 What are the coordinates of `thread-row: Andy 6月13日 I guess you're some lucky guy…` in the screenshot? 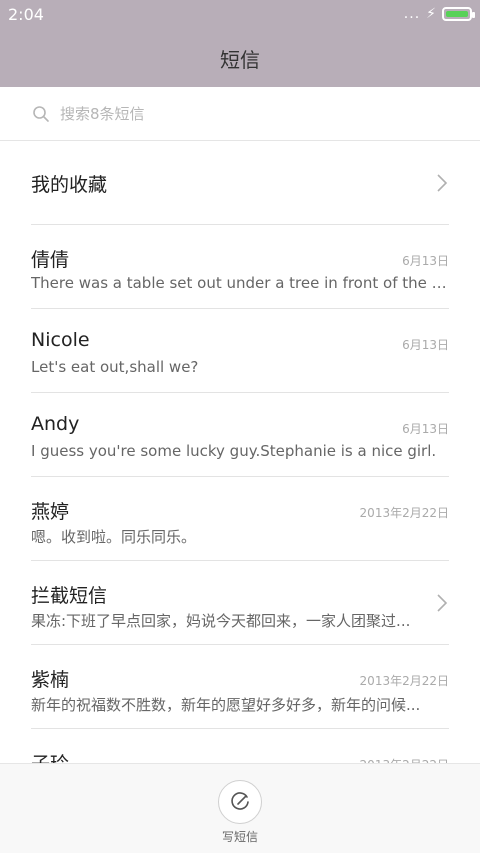 It's located at (240, 435).